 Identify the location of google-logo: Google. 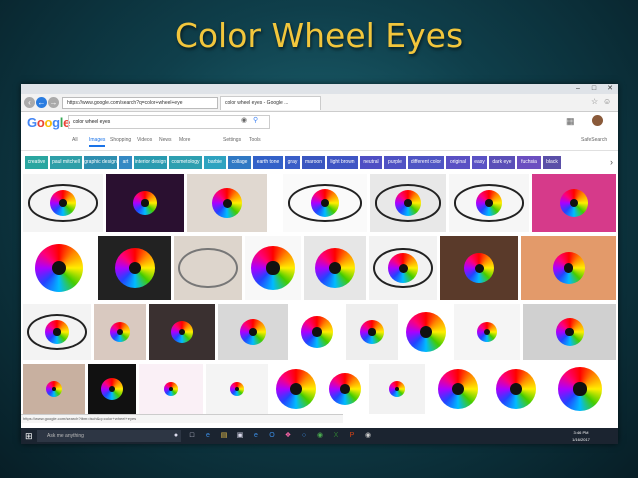
(48, 122).